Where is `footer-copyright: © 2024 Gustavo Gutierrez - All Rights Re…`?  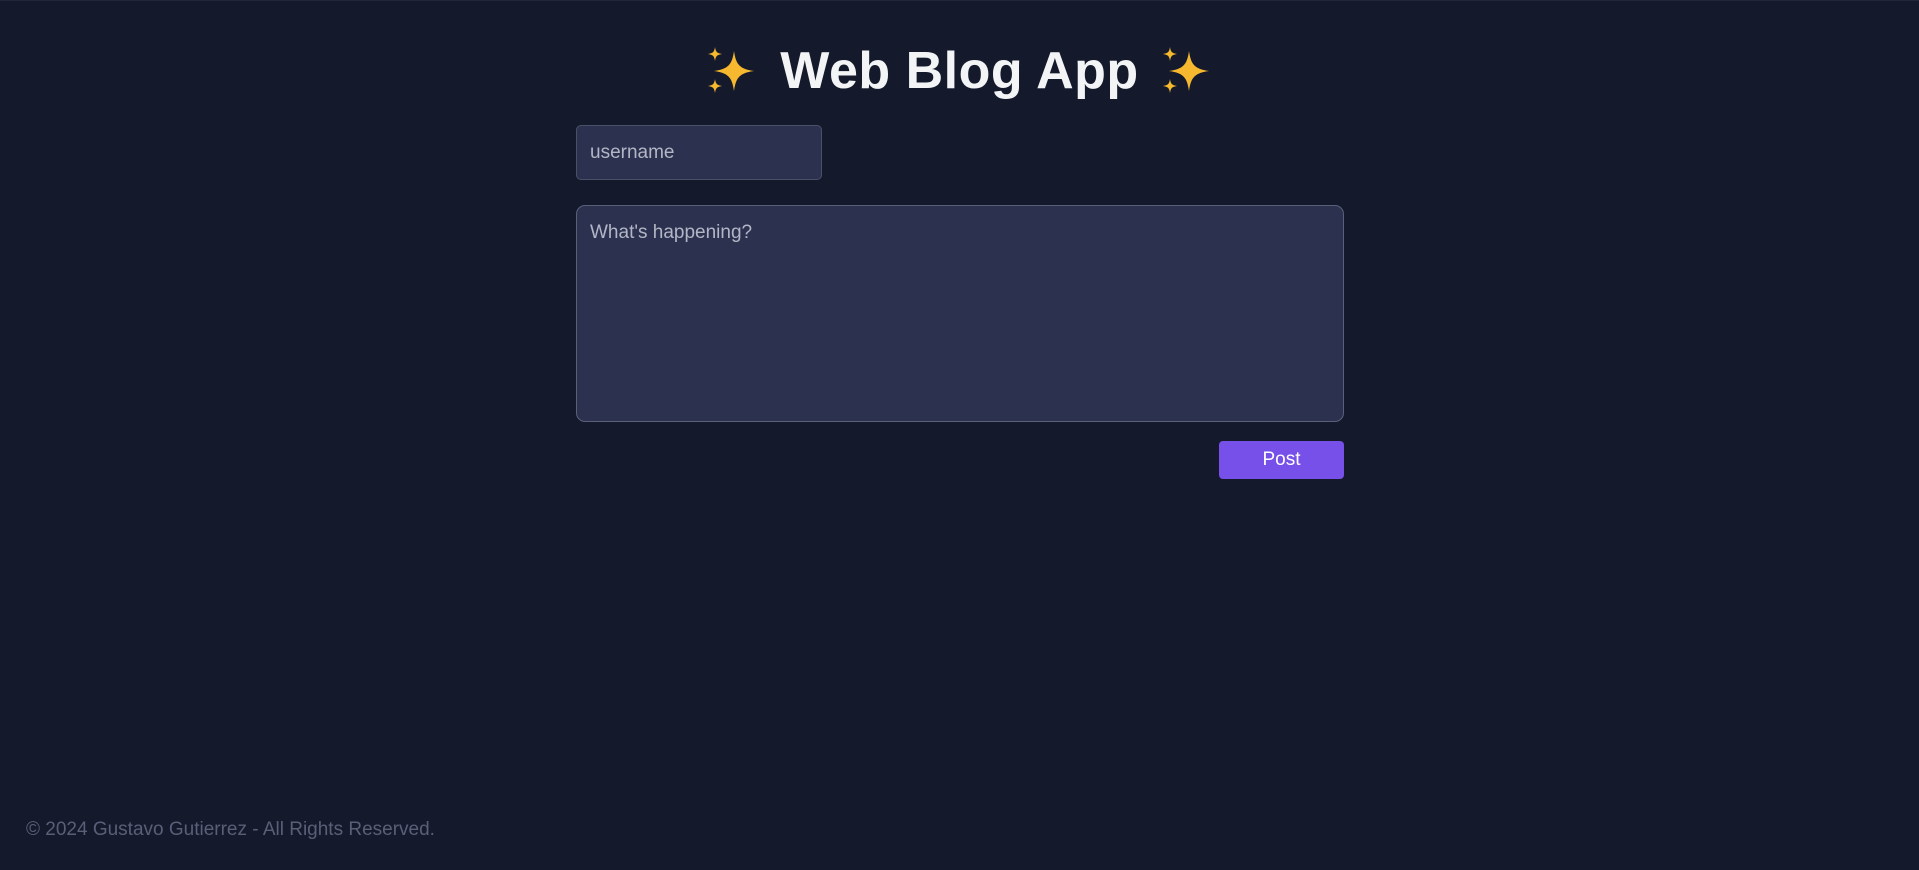
footer-copyright: © 2024 Gustavo Gutierrez - All Rights Re… is located at coordinates (230, 829).